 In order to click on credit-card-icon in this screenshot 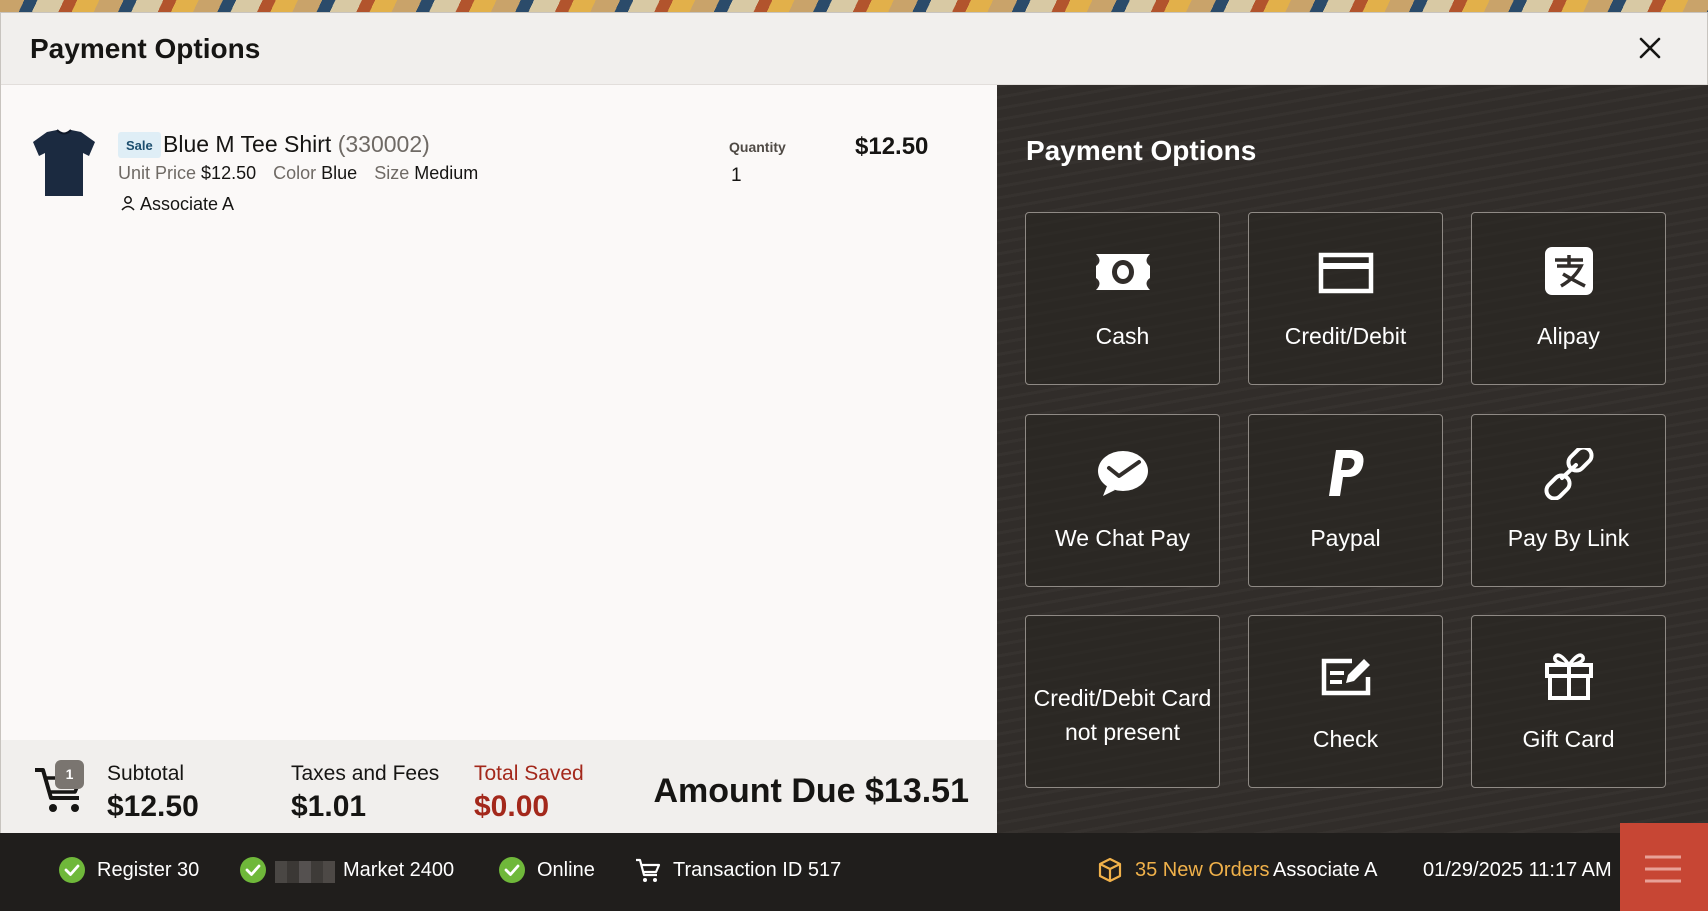, I will do `click(1346, 273)`.